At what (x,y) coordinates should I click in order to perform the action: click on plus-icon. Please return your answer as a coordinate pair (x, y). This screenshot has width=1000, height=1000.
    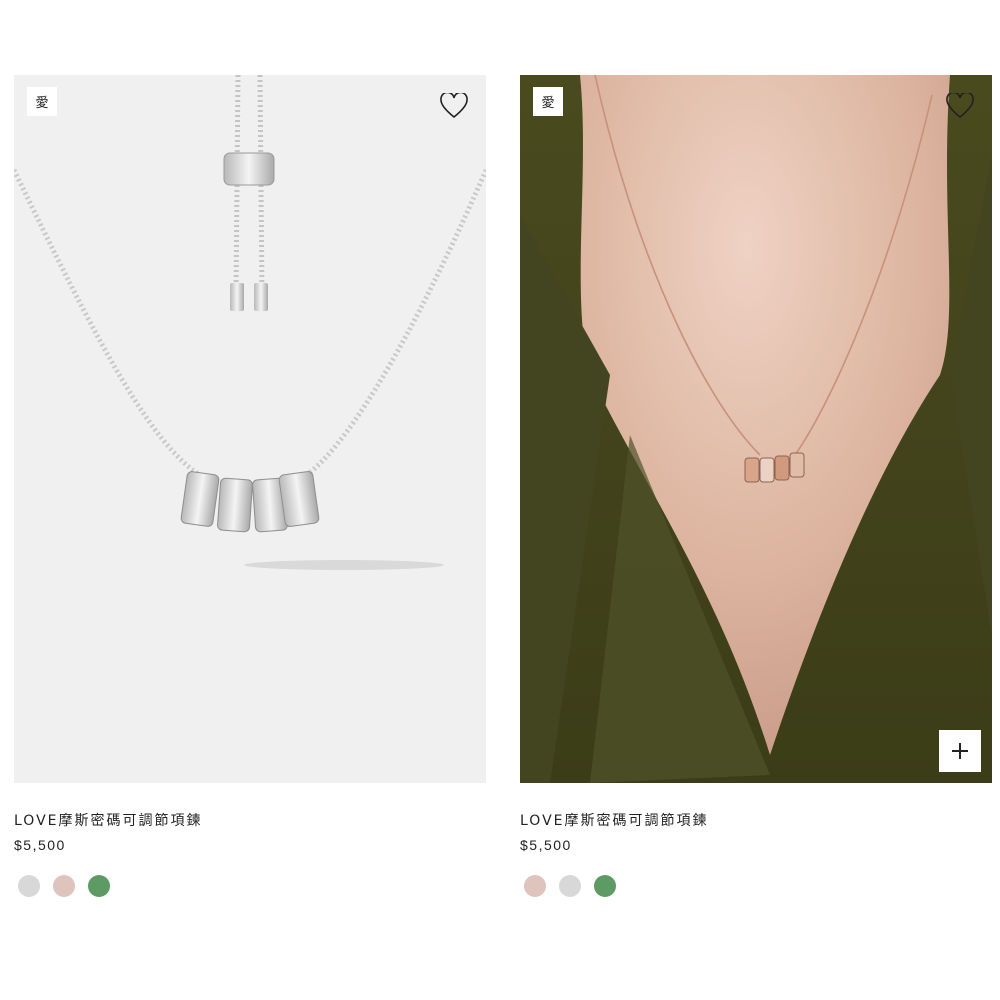
    Looking at the image, I should click on (960, 751).